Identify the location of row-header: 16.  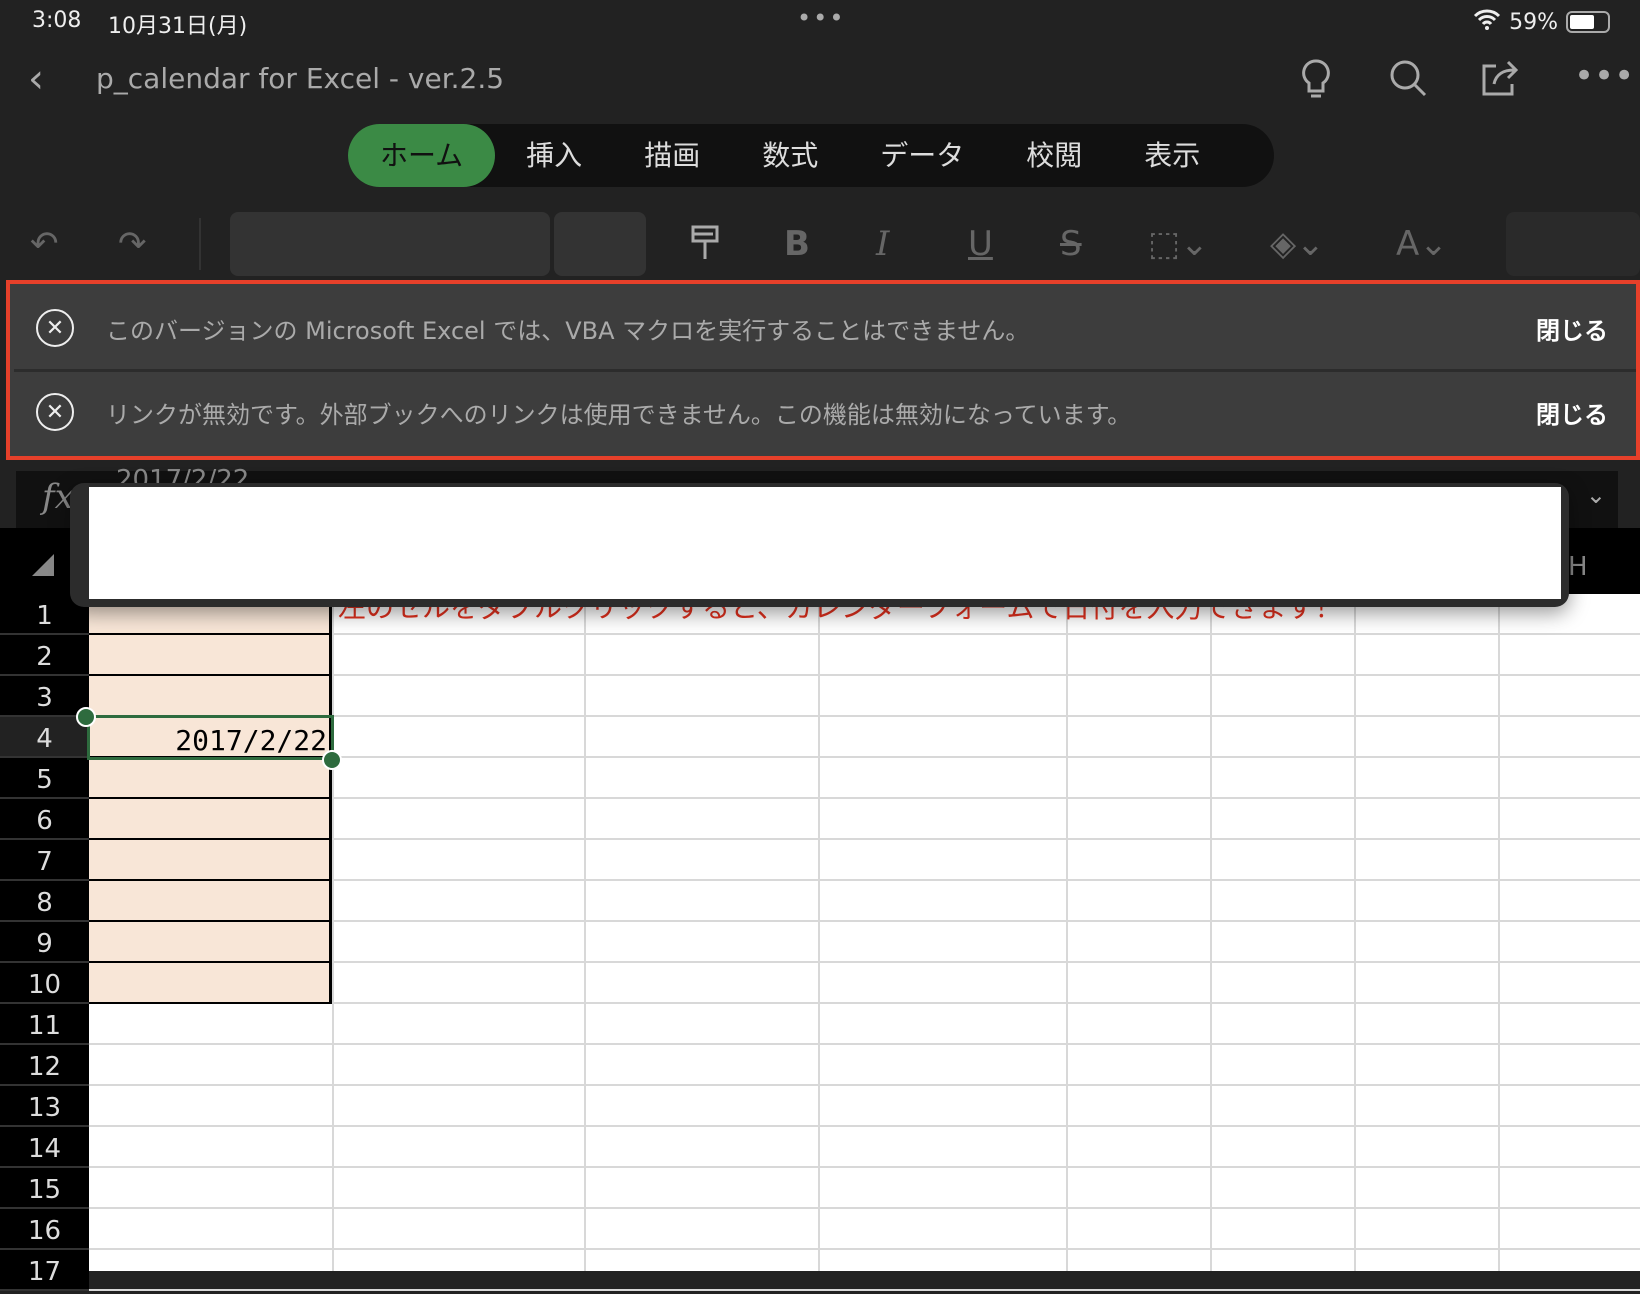
(44, 1229).